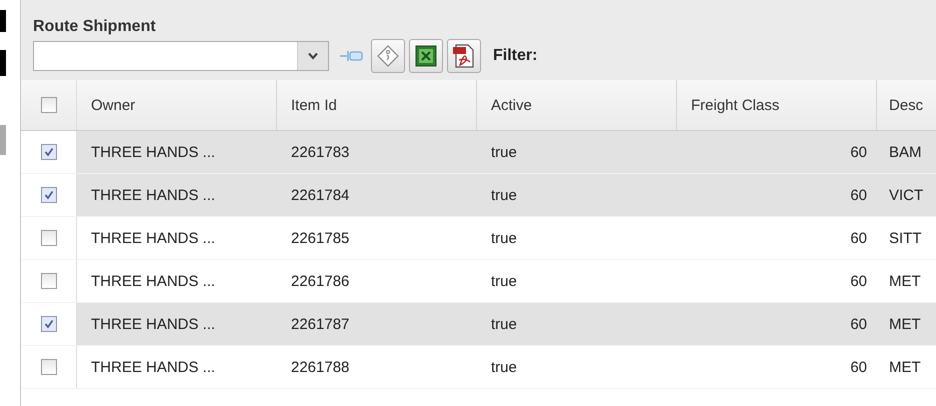 The image size is (936, 406). I want to click on column-header: Owner, so click(113, 105).